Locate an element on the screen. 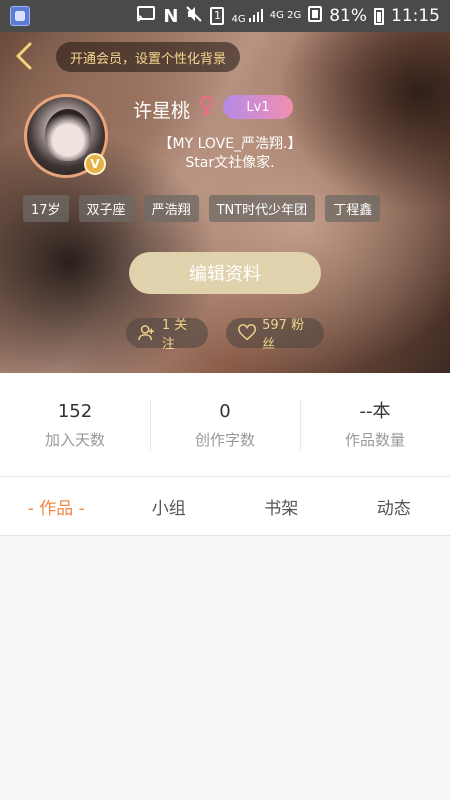 This screenshot has width=450, height=800. following-button: 1 关注 is located at coordinates (167, 335).